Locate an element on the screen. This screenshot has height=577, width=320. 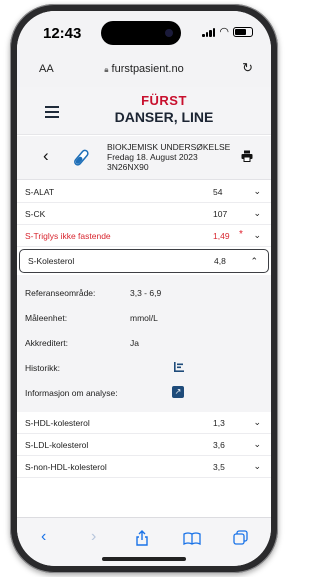
accredited-label: Akkreditert: is located at coordinates (46, 343).